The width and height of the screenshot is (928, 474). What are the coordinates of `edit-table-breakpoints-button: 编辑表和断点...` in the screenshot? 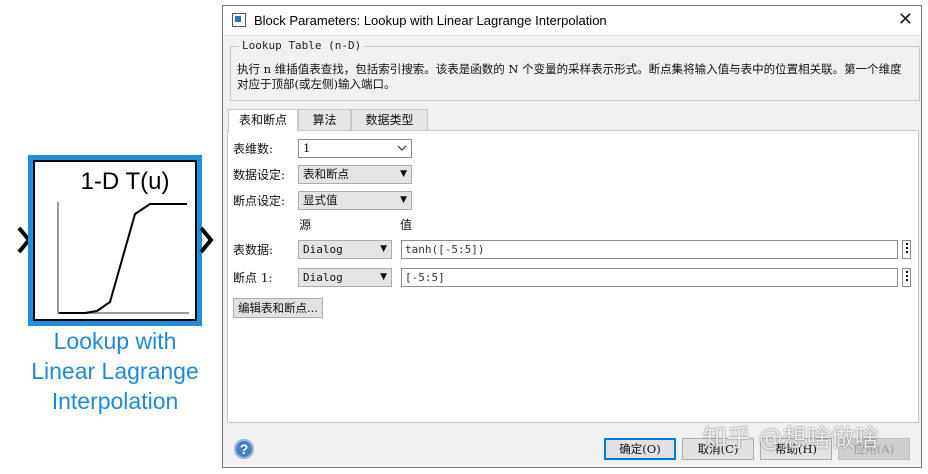 It's located at (278, 308).